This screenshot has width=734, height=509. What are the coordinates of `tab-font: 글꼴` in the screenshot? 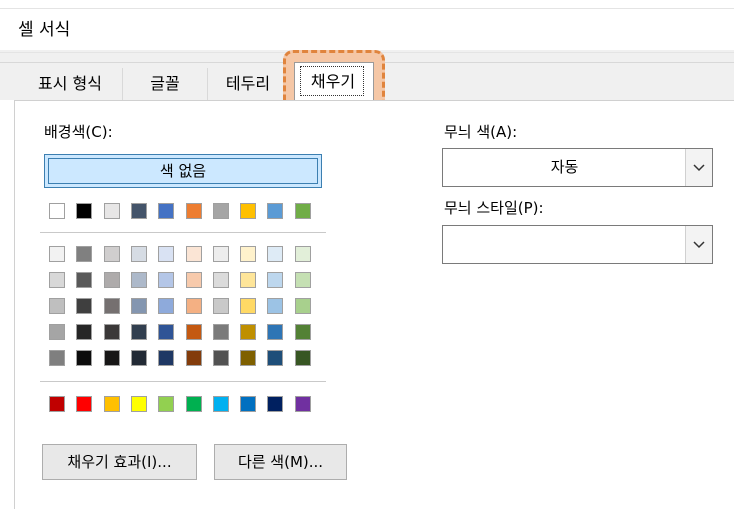 It's located at (165, 84).